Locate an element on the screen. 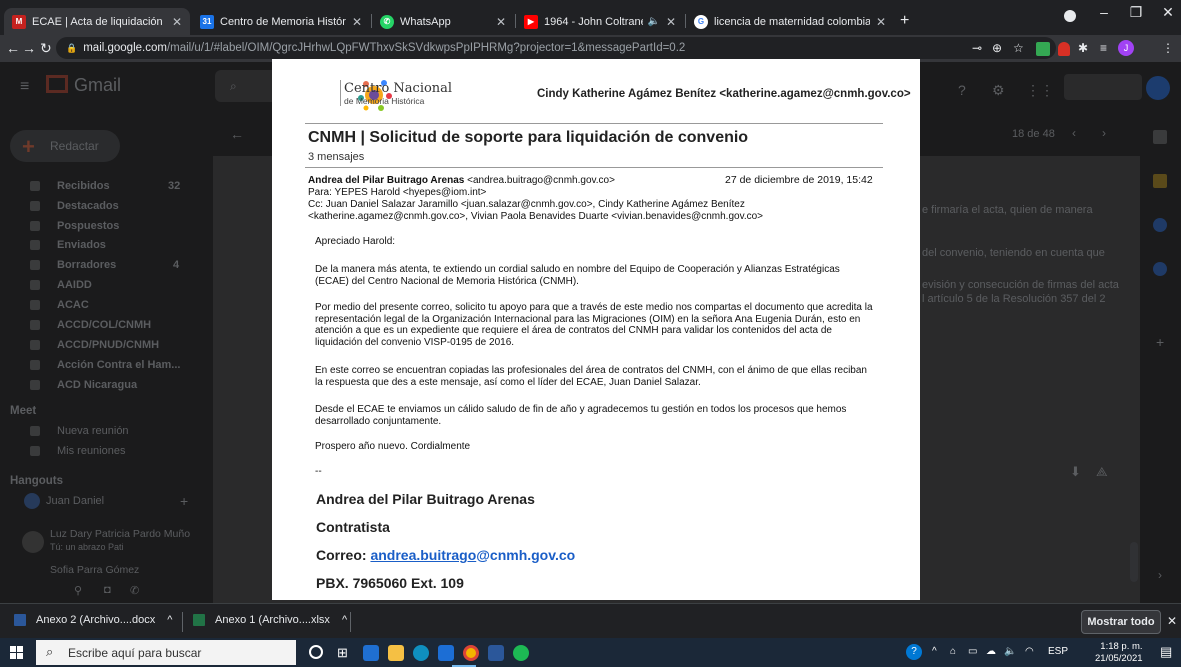 The image size is (1181, 667). minimize-icon: – is located at coordinates (1104, 12).